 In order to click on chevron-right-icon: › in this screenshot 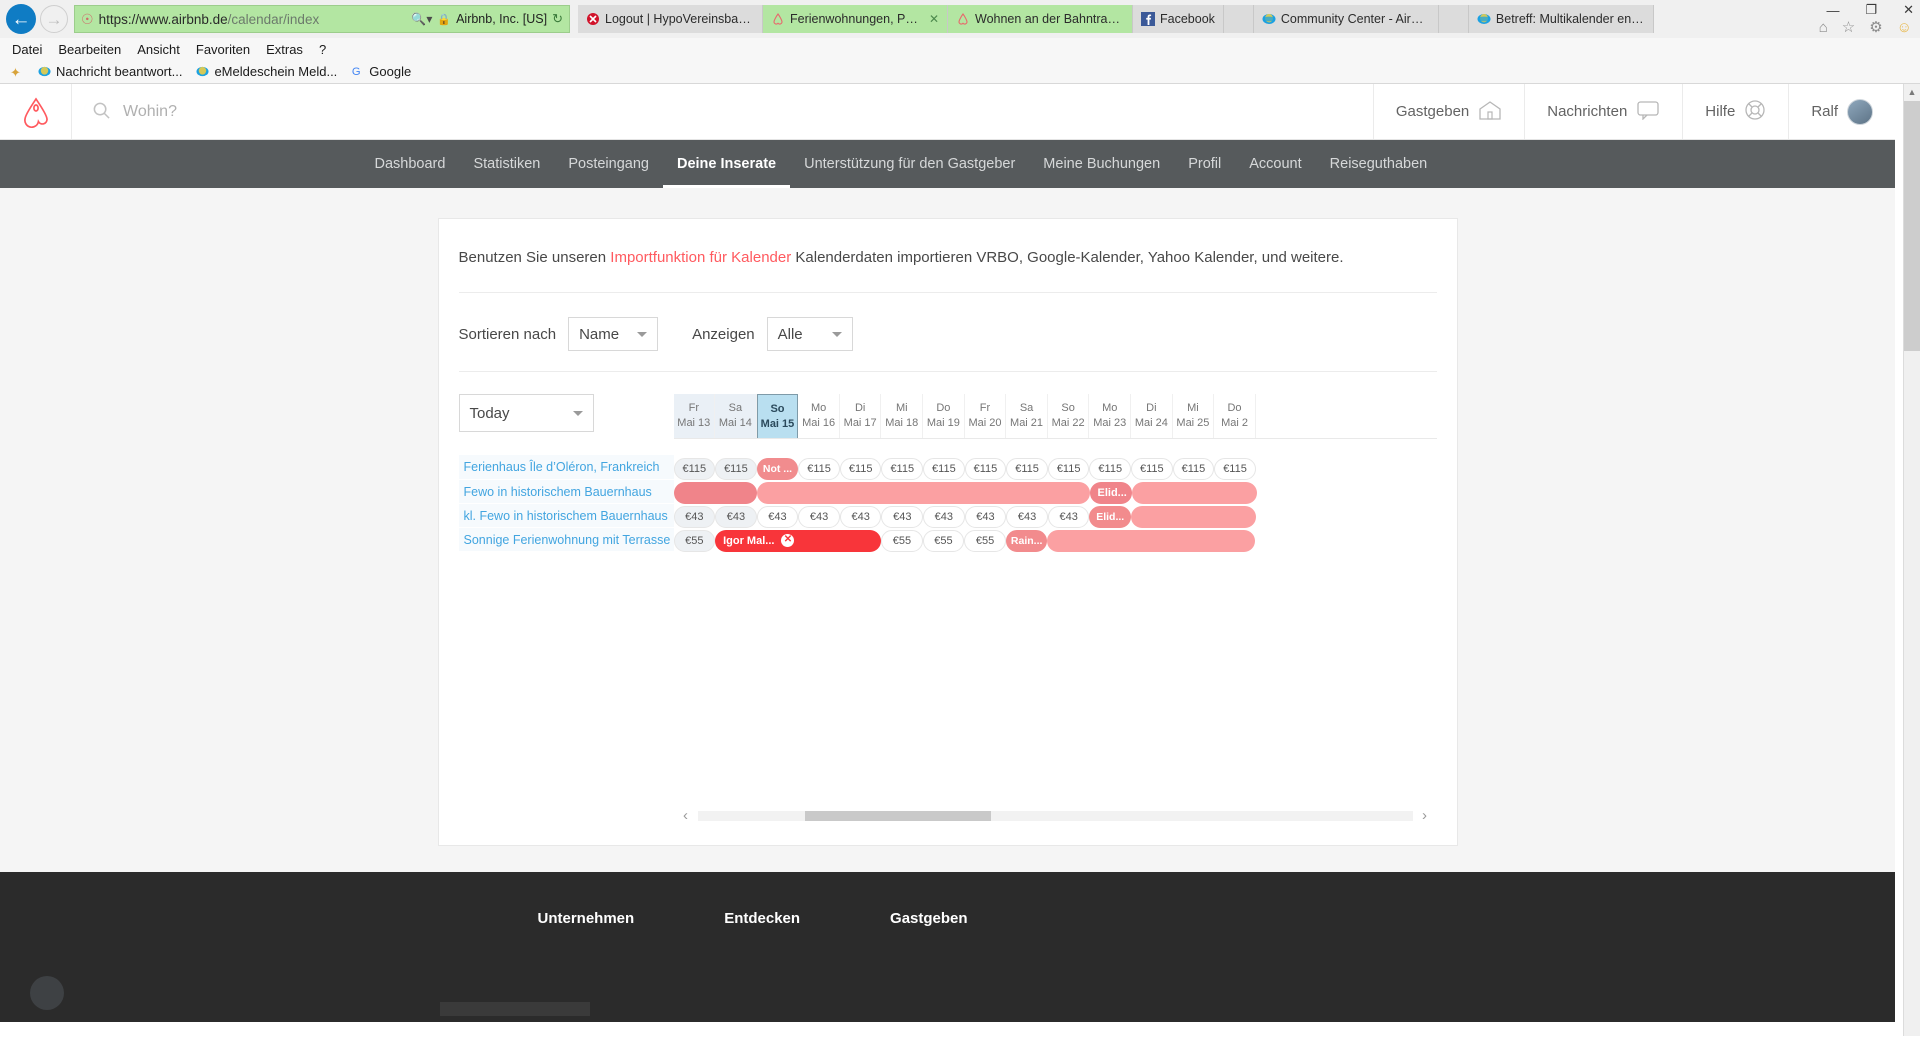, I will do `click(1425, 815)`.